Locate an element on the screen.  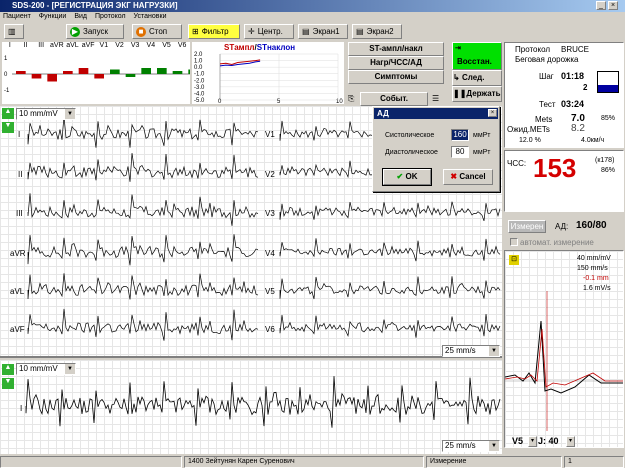
complex-reference is located at coordinates (564, 358).